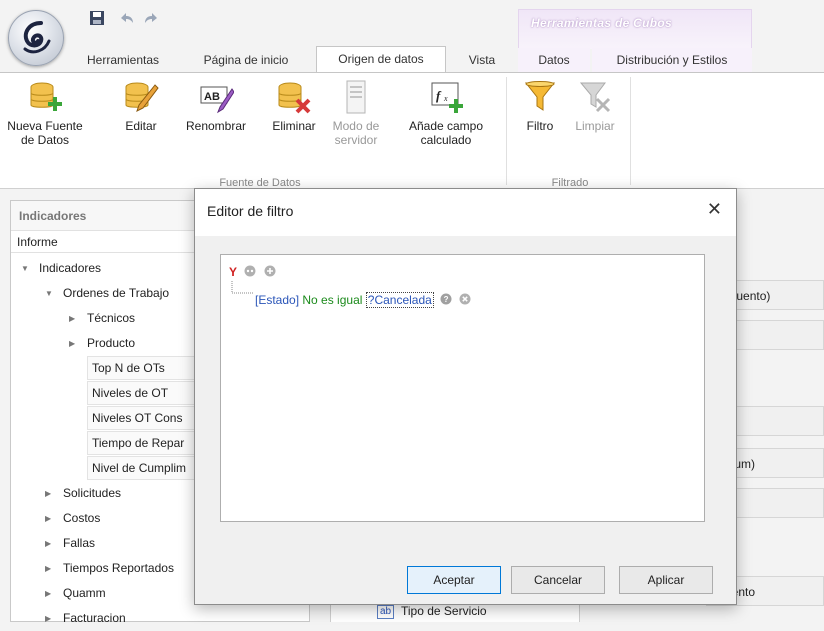  What do you see at coordinates (714, 209) in the screenshot?
I see `close-icon: ✕` at bounding box center [714, 209].